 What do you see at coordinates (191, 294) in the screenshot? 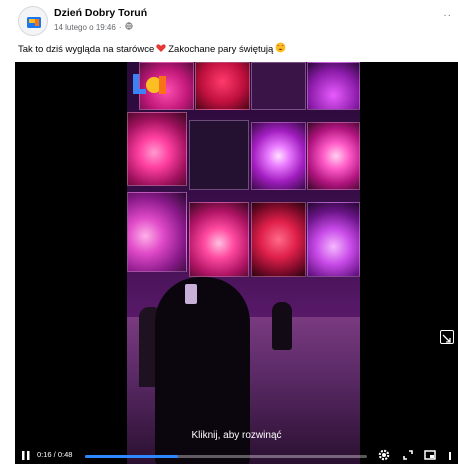
I see `phone-silhouette` at bounding box center [191, 294].